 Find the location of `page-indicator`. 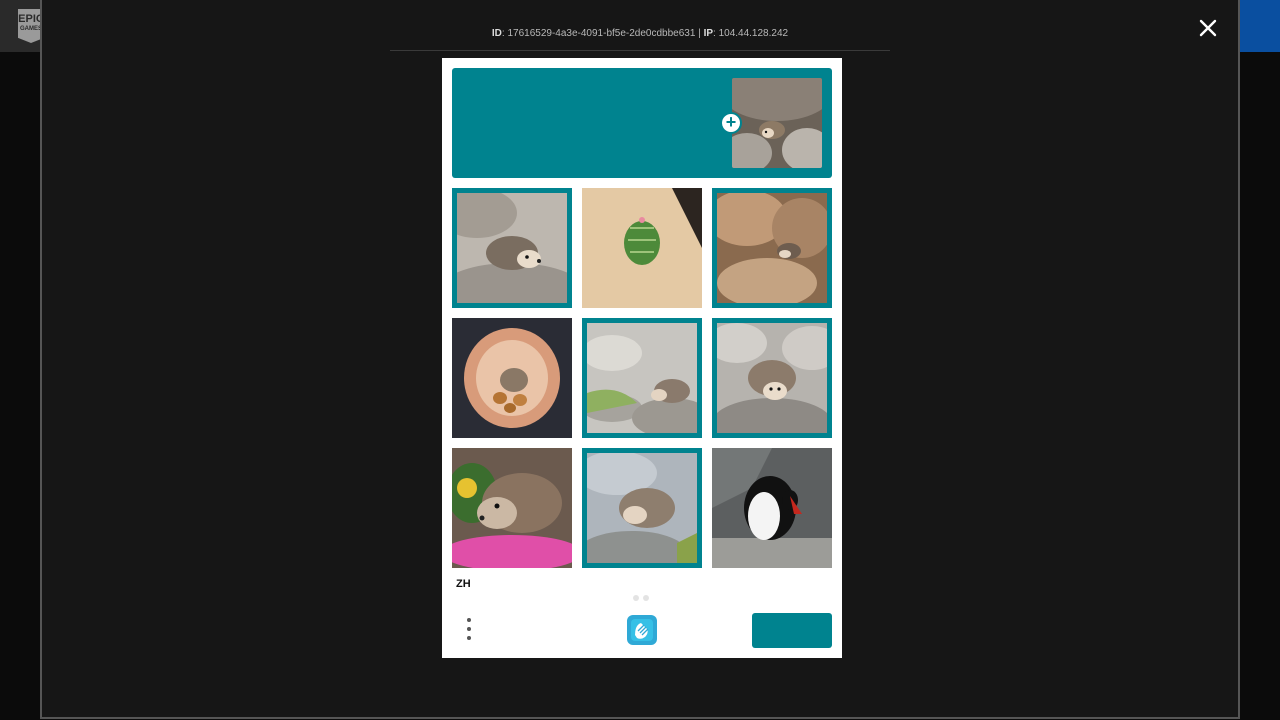

page-indicator is located at coordinates (643, 597).